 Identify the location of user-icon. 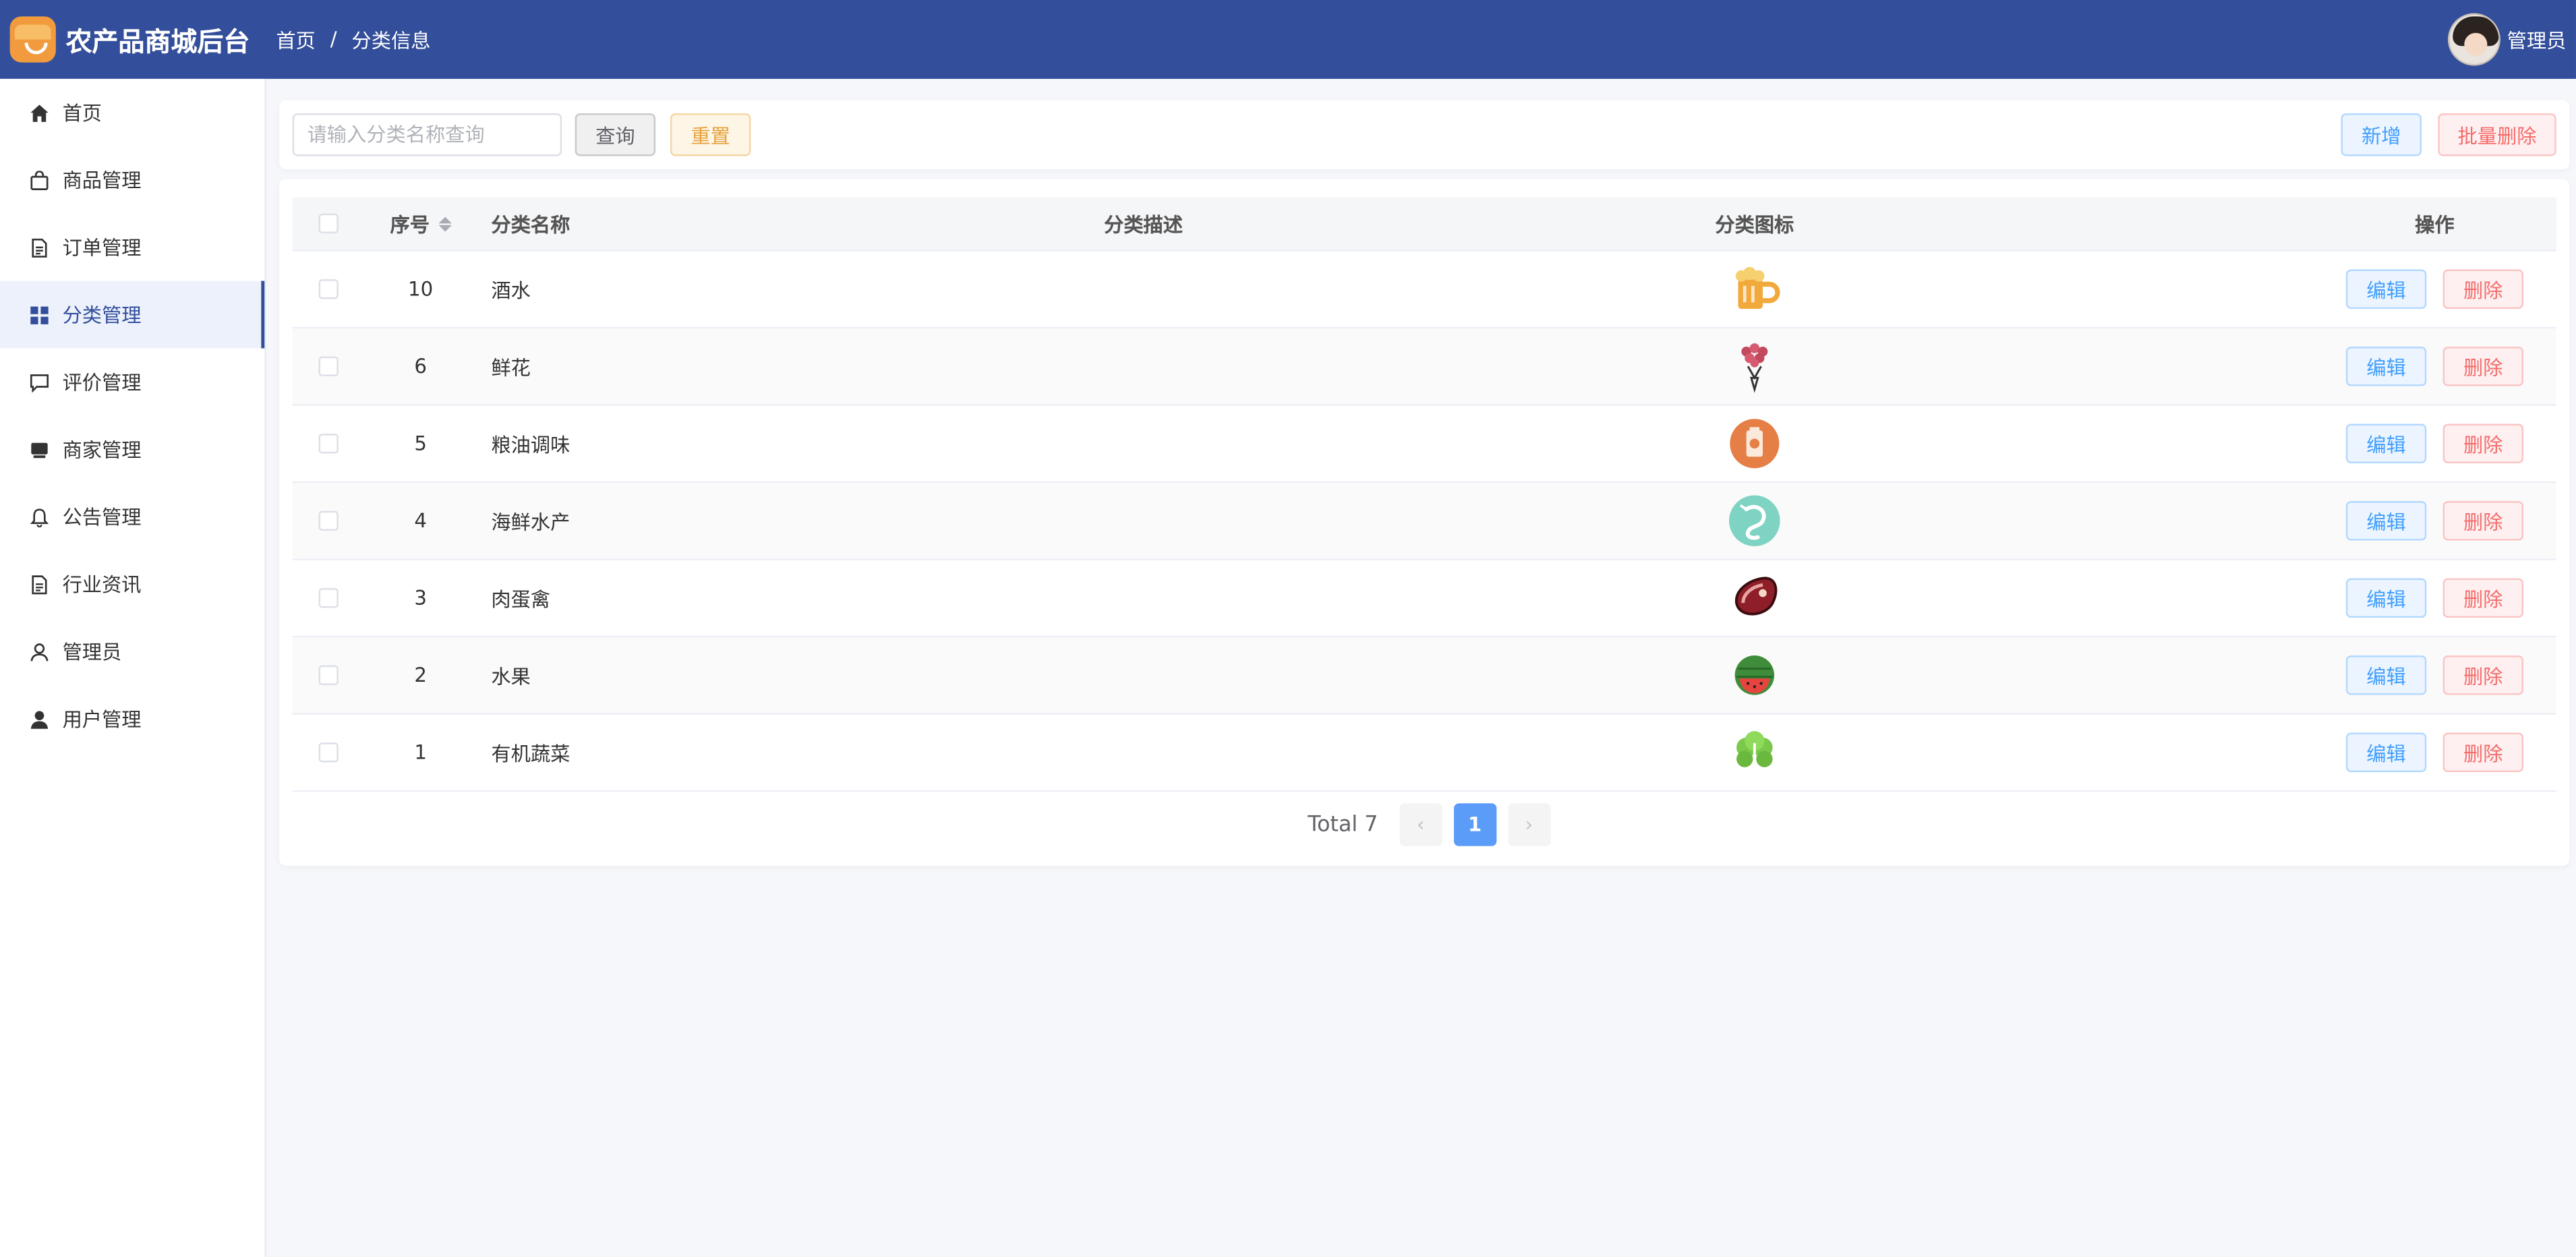
(39, 651).